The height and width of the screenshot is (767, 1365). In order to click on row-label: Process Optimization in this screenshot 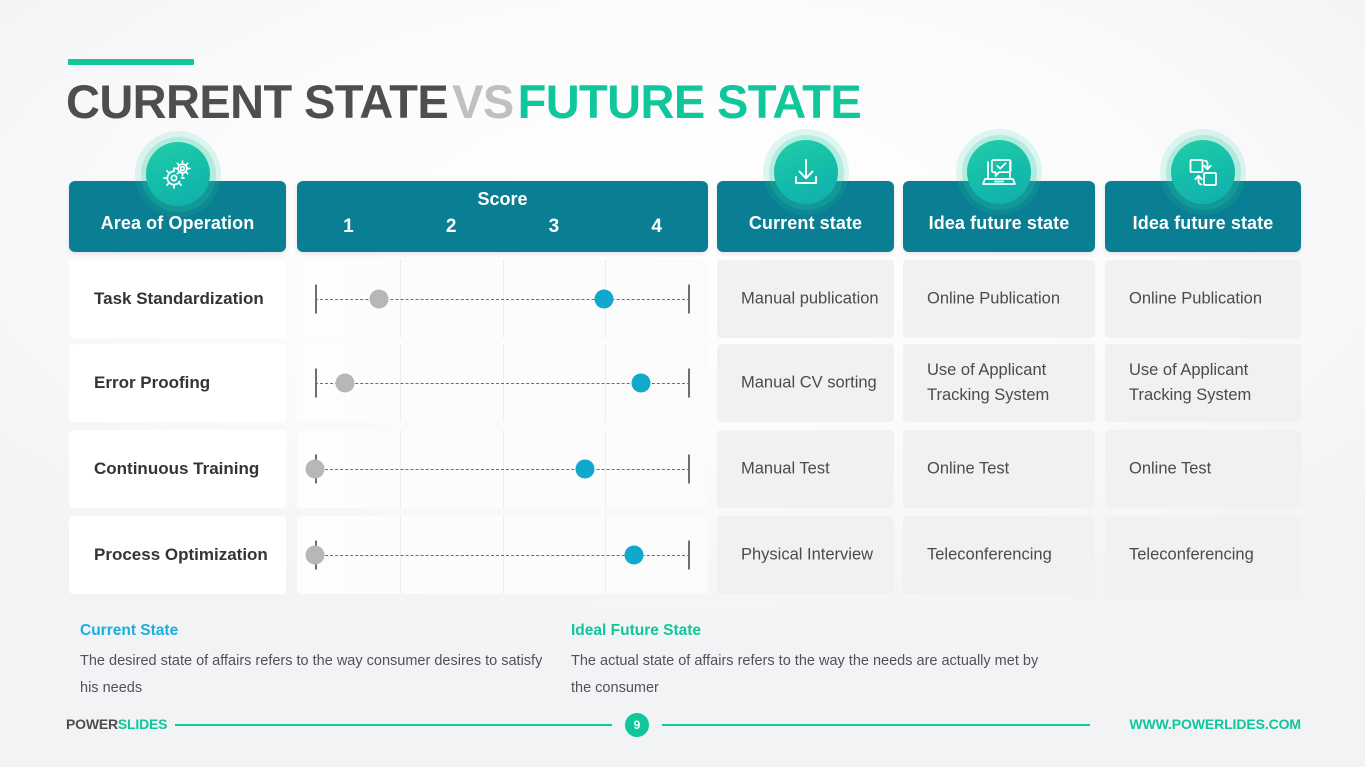, I will do `click(181, 554)`.